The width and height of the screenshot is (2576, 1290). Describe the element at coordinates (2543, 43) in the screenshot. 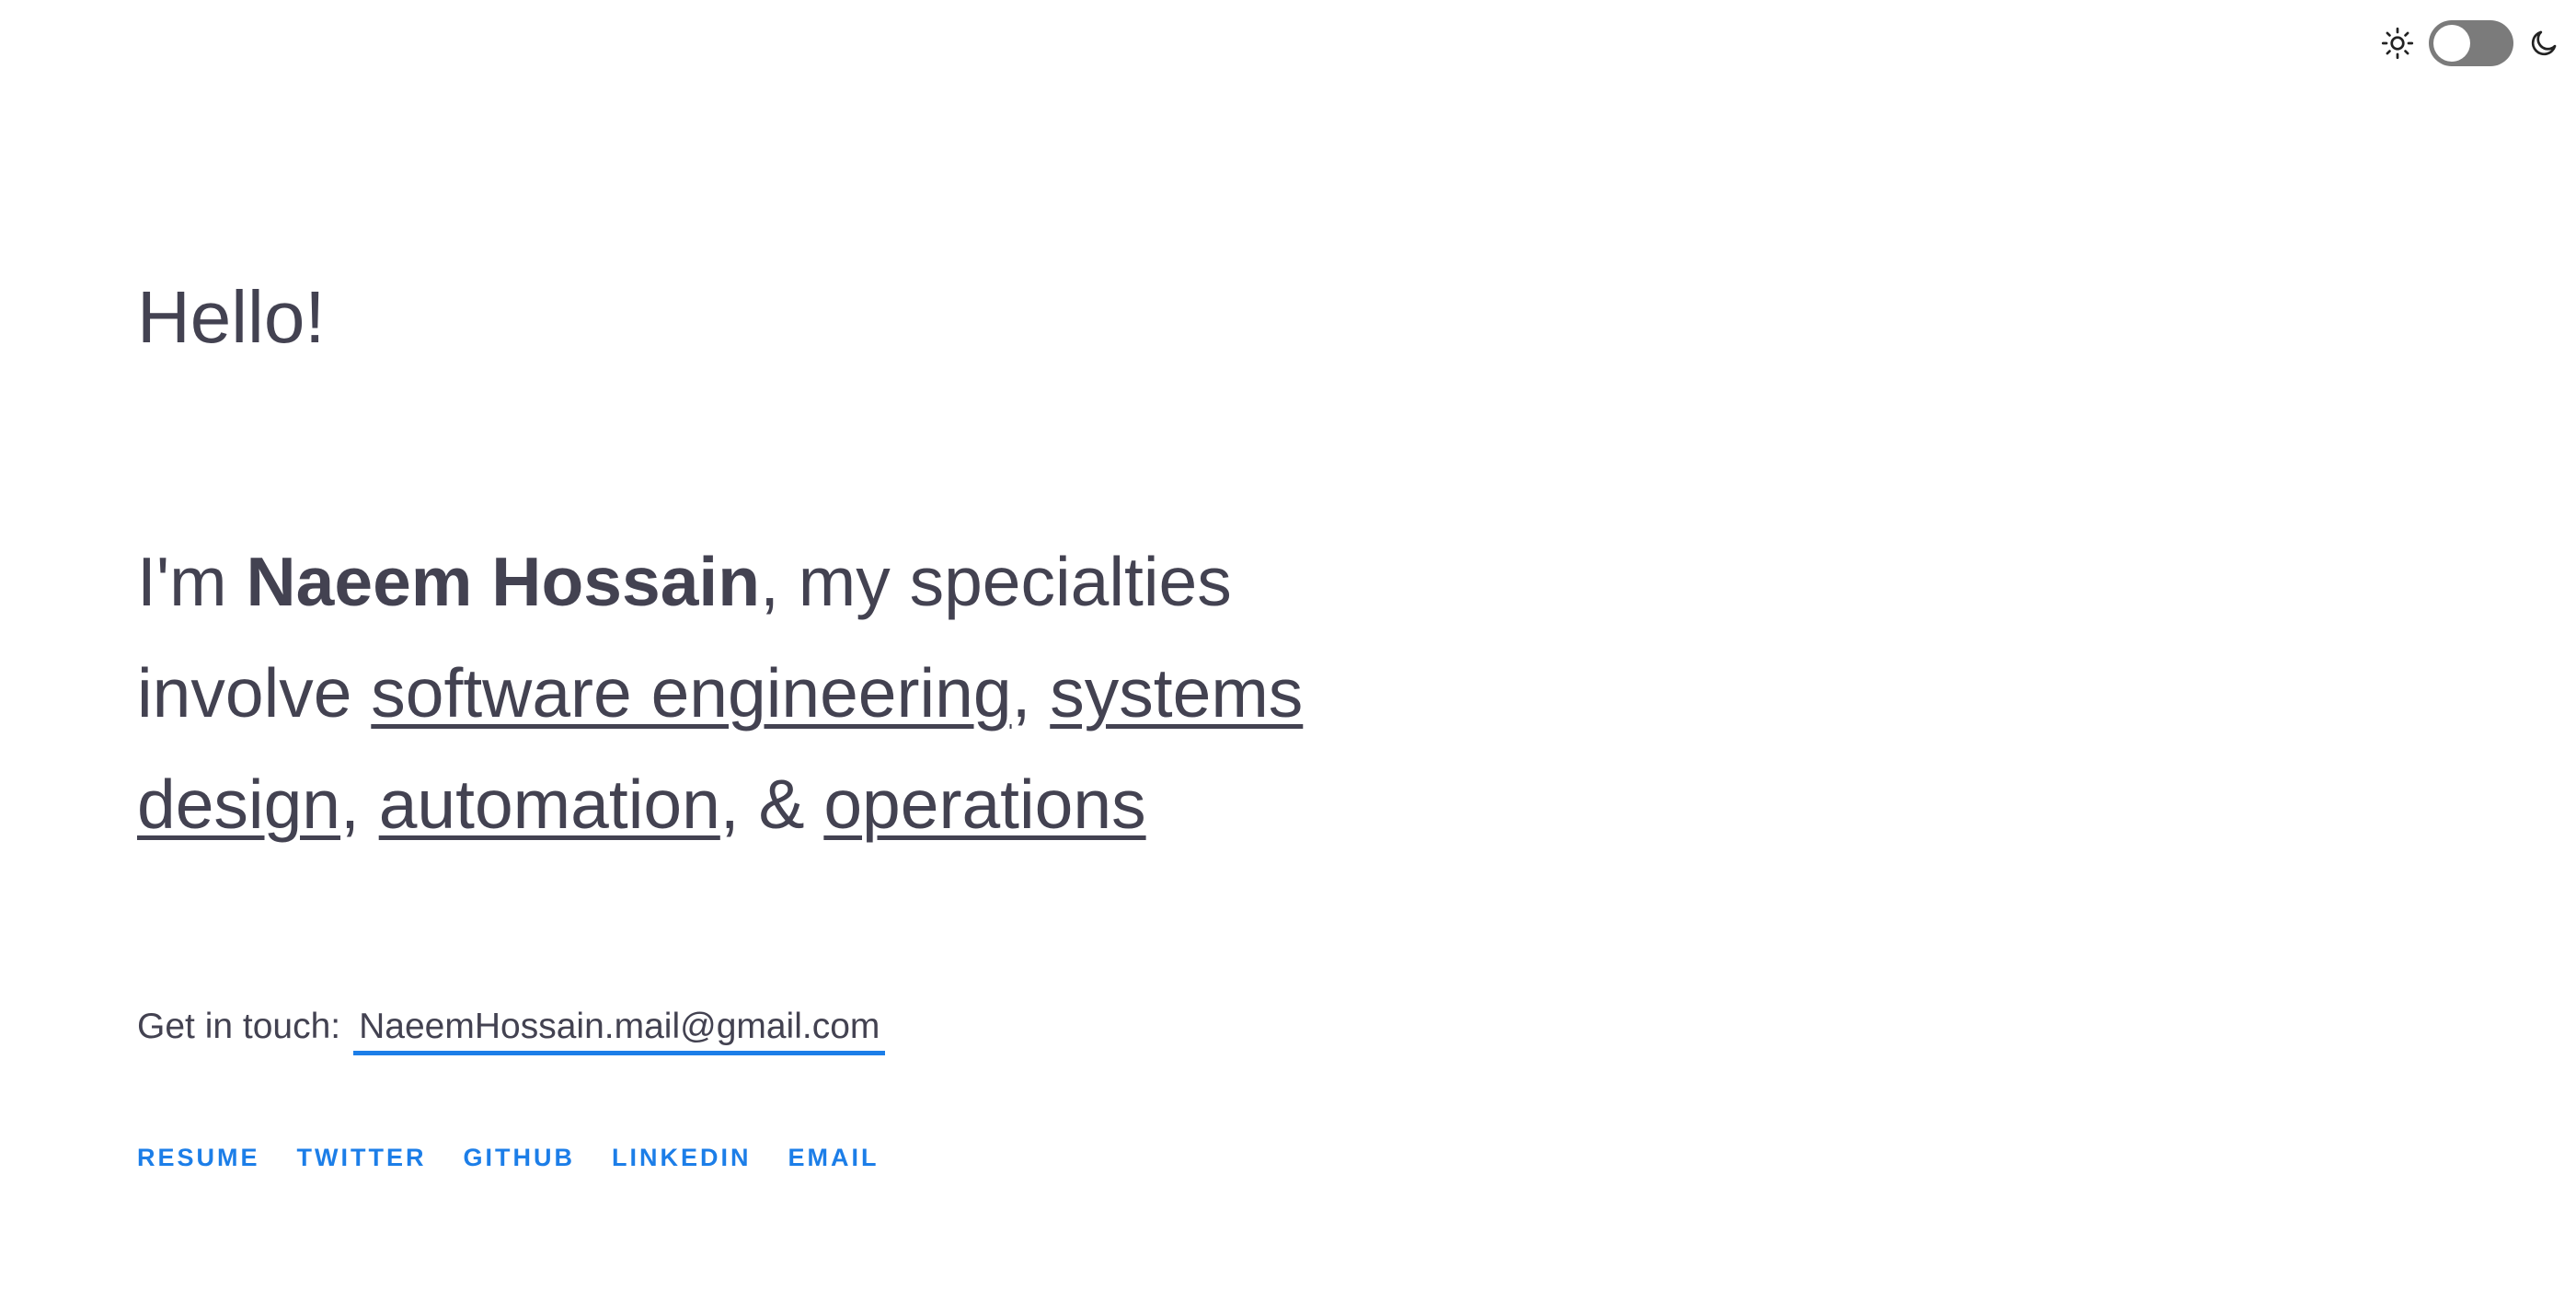

I see `moon-icon` at that location.